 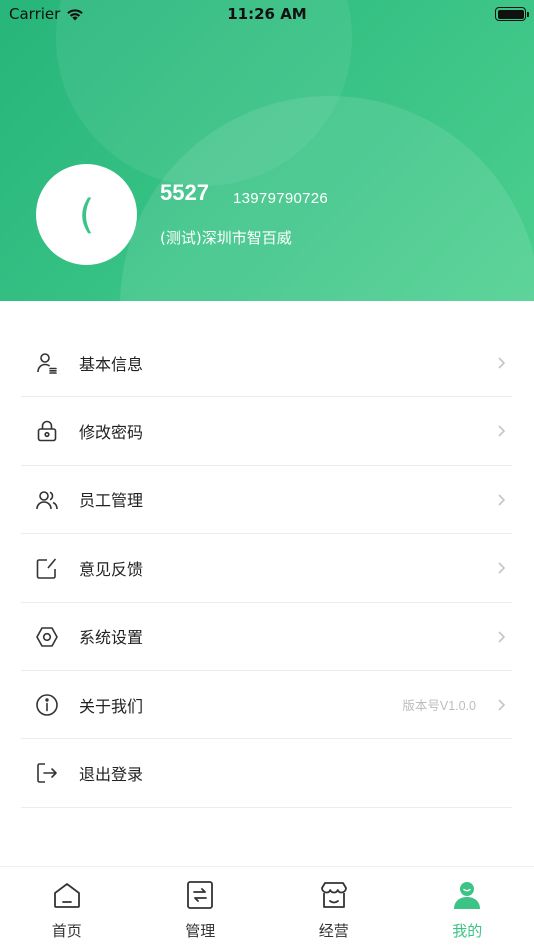 I want to click on store-icon, so click(x=333, y=895).